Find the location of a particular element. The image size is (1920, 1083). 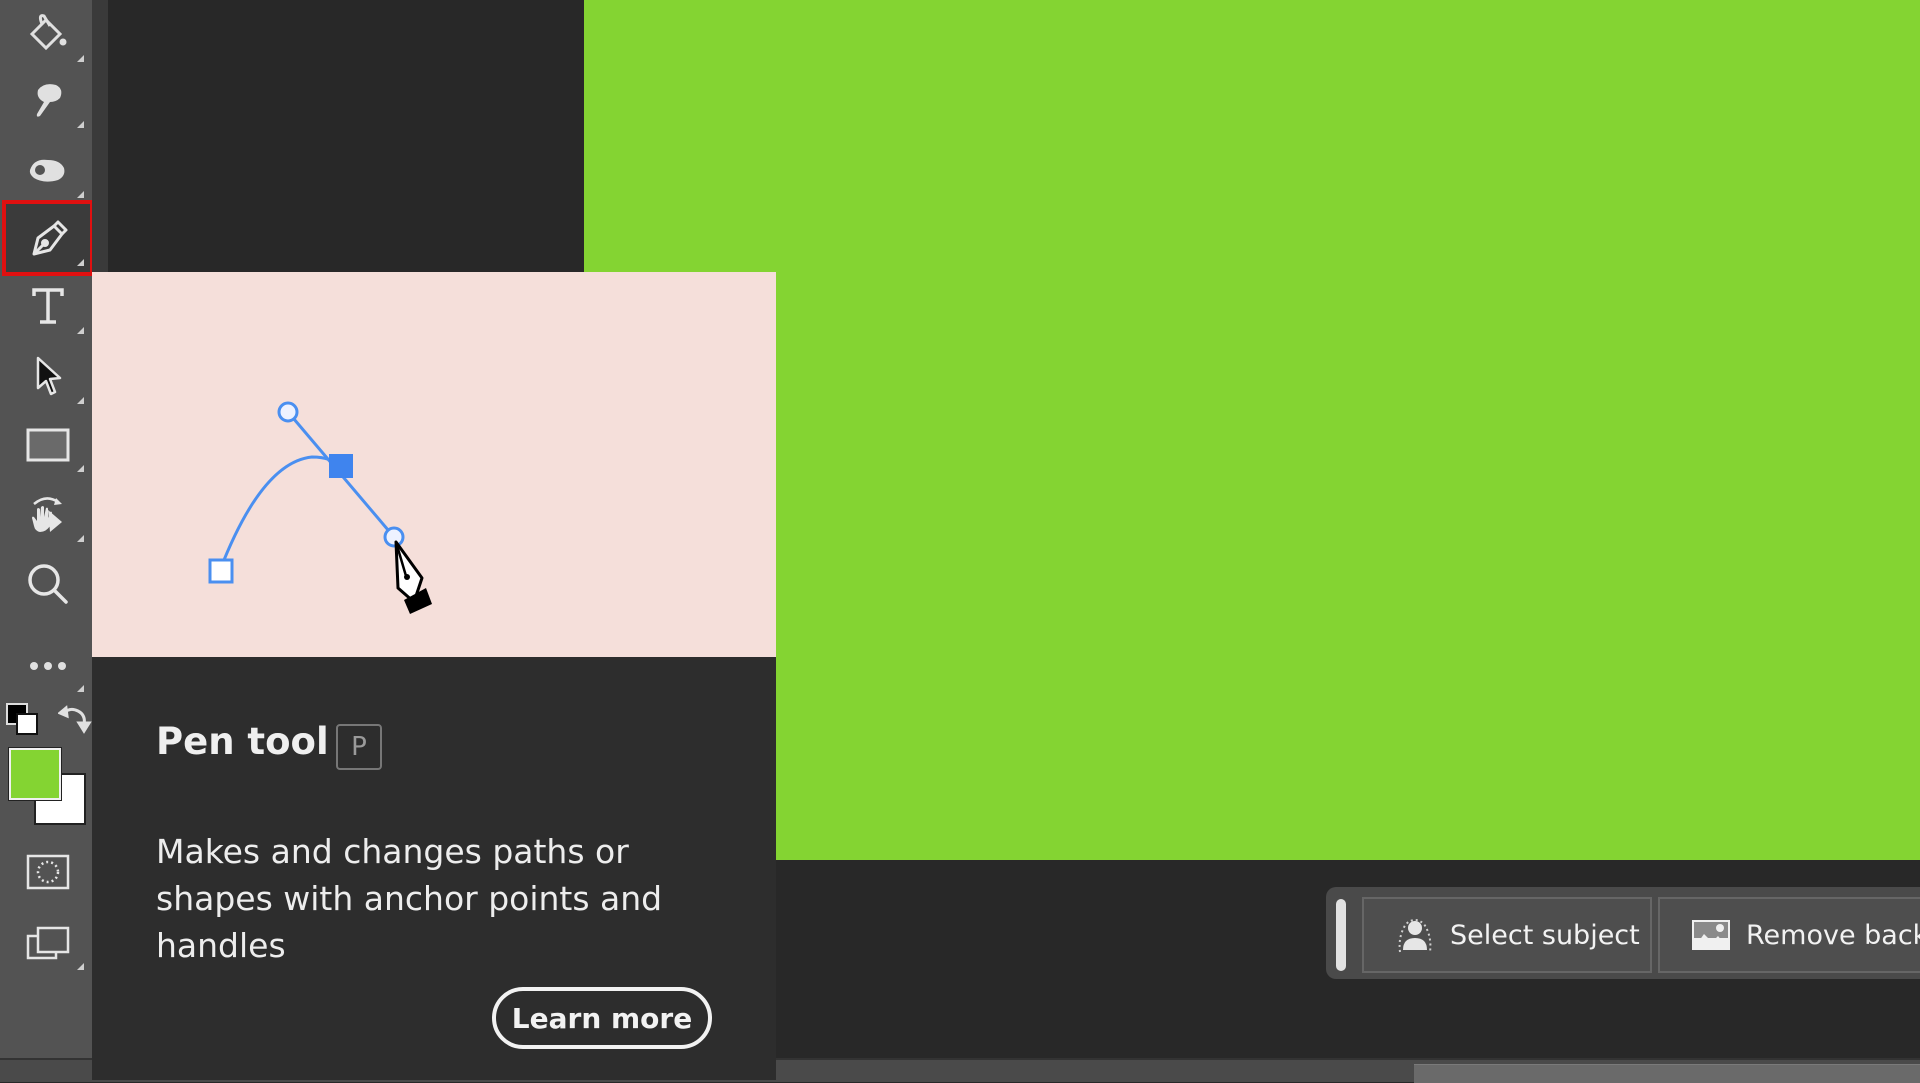

default-background-swatch is located at coordinates (27, 724).